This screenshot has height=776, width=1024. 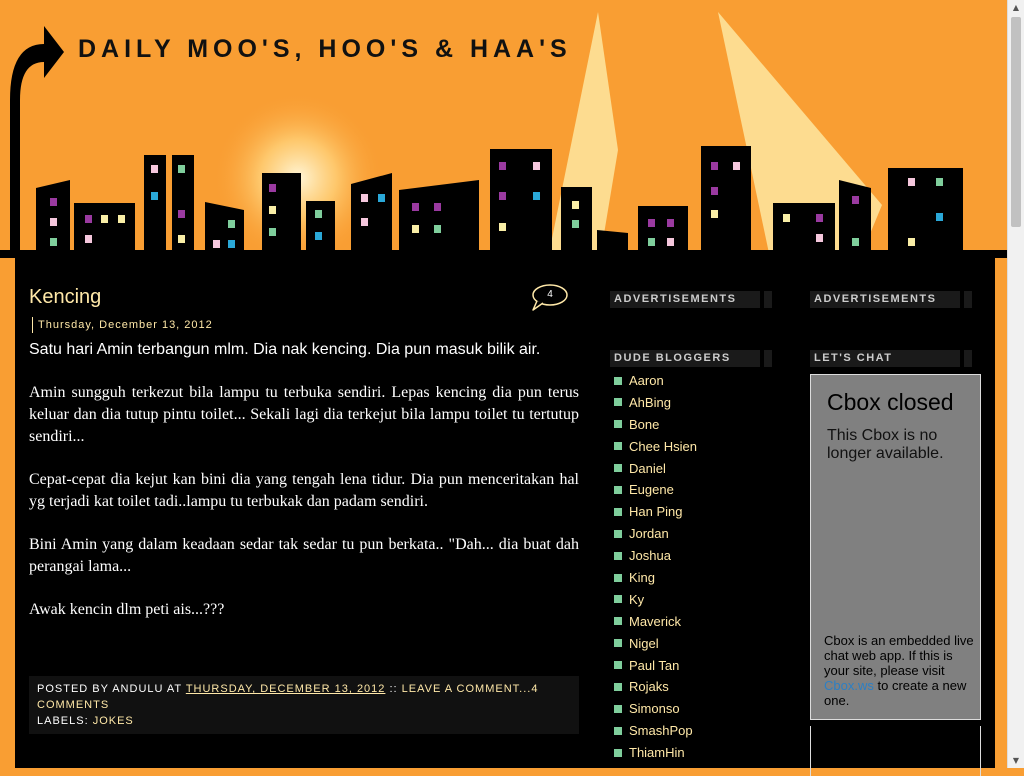 What do you see at coordinates (651, 490) in the screenshot?
I see `blogger-name: Eugene` at bounding box center [651, 490].